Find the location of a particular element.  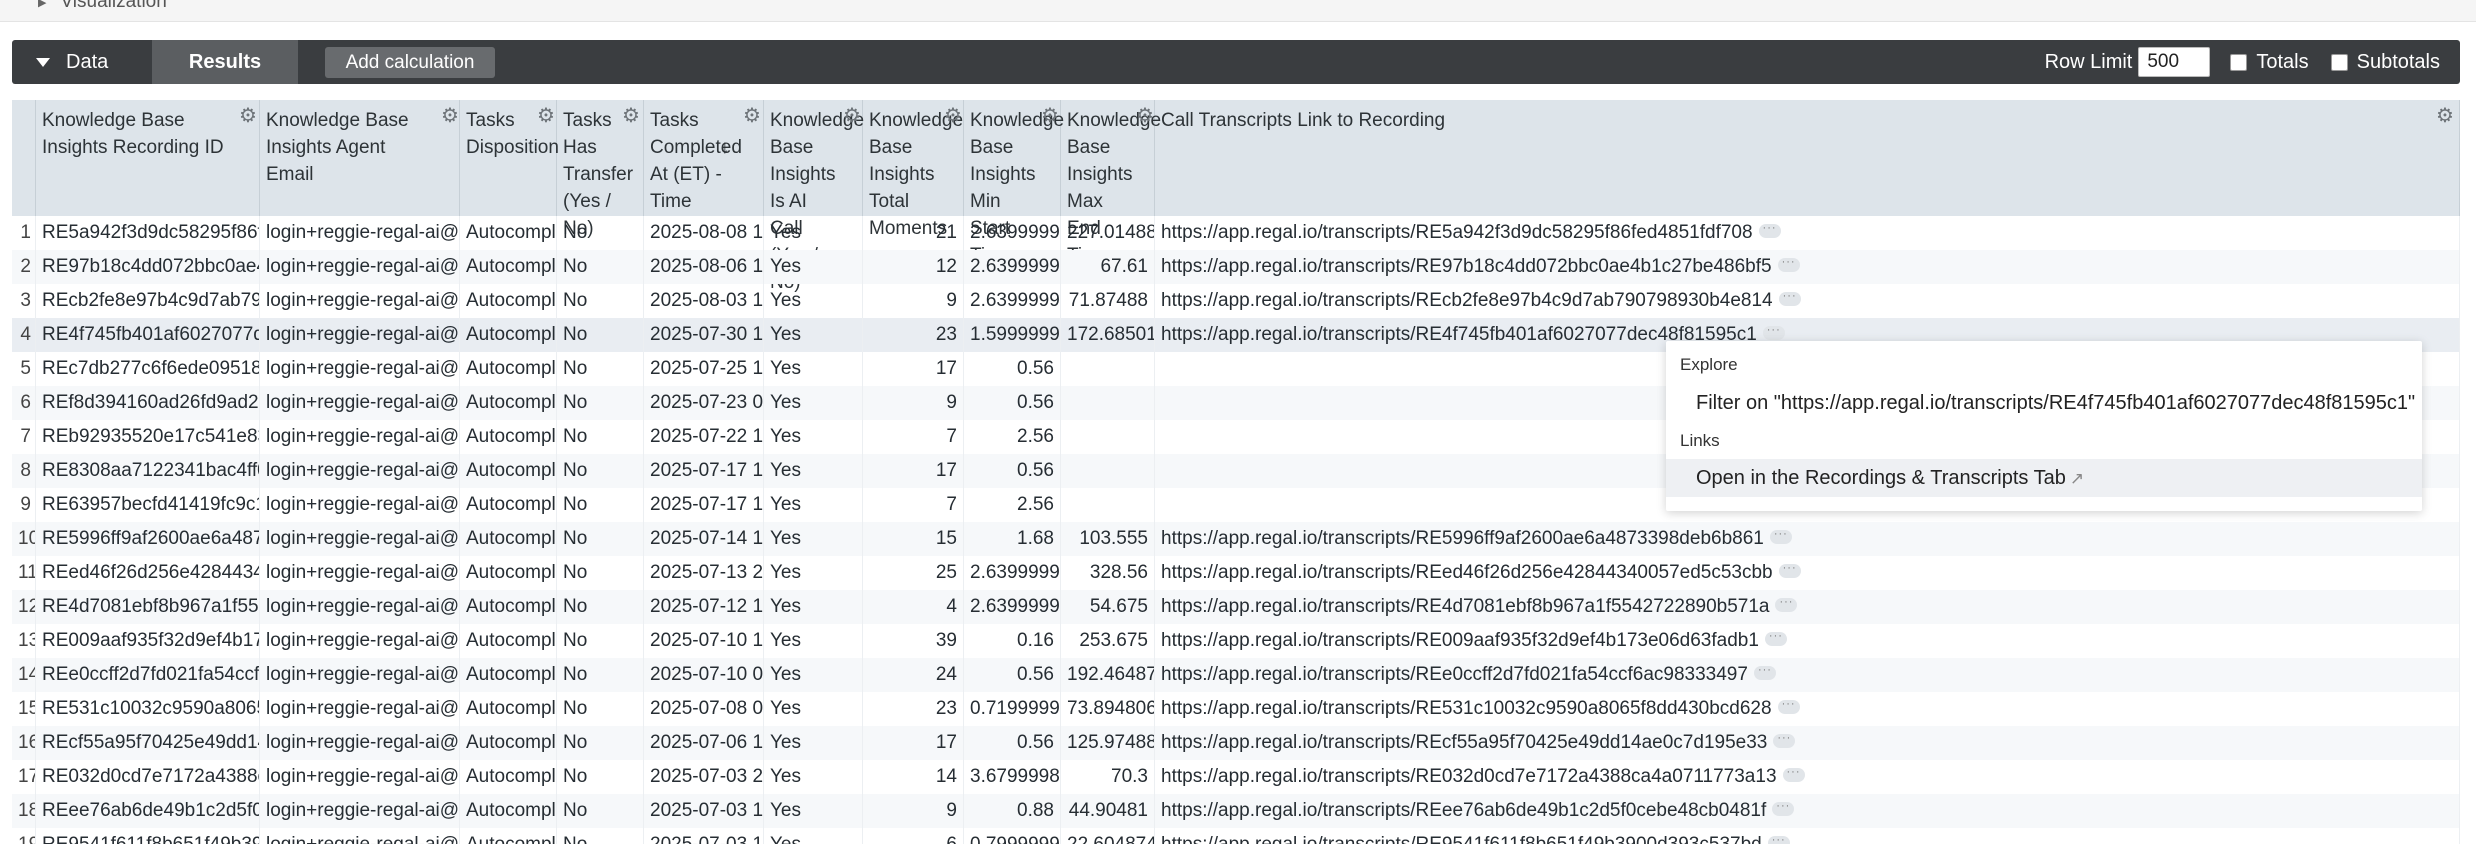

cell-min_start: 2.56 is located at coordinates (1012, 437).